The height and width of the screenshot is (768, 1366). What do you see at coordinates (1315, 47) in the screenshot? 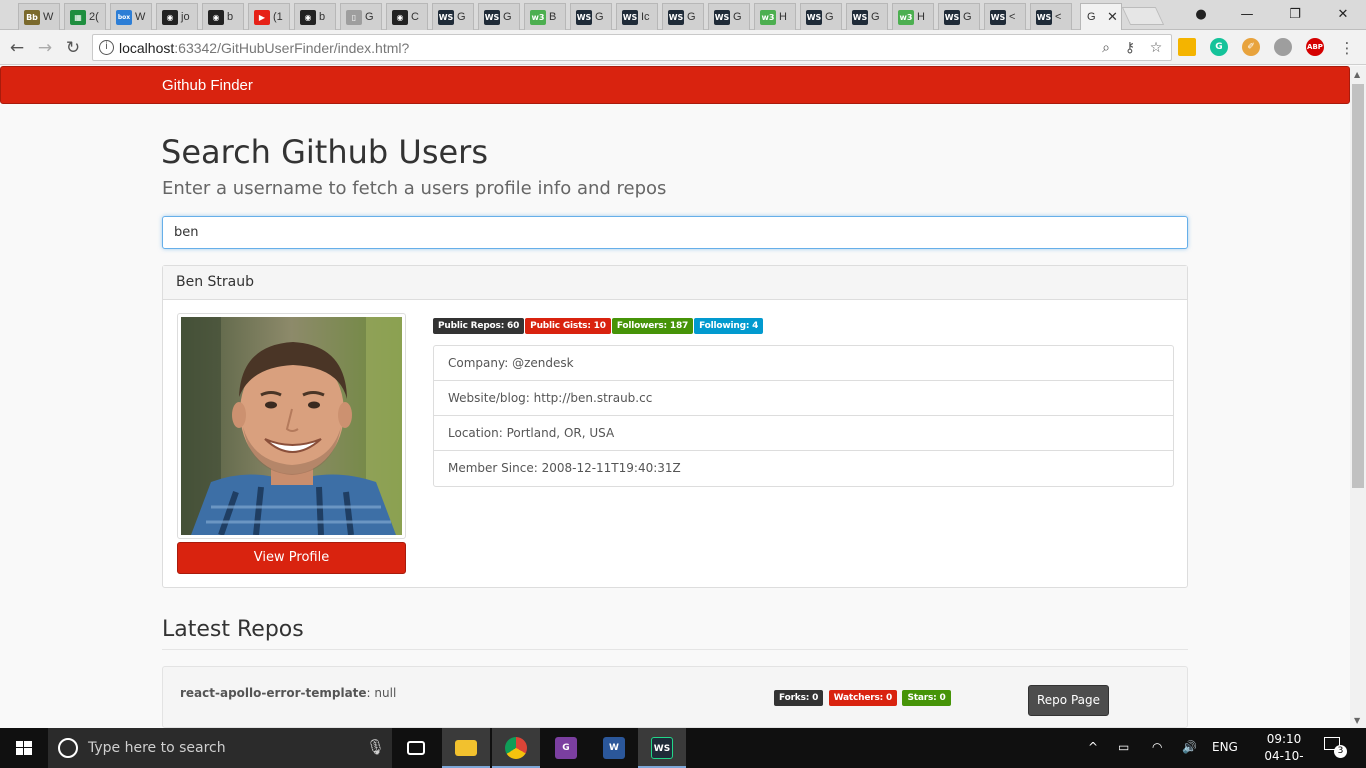
I see `adblock-plus-extension-icon: ABP` at bounding box center [1315, 47].